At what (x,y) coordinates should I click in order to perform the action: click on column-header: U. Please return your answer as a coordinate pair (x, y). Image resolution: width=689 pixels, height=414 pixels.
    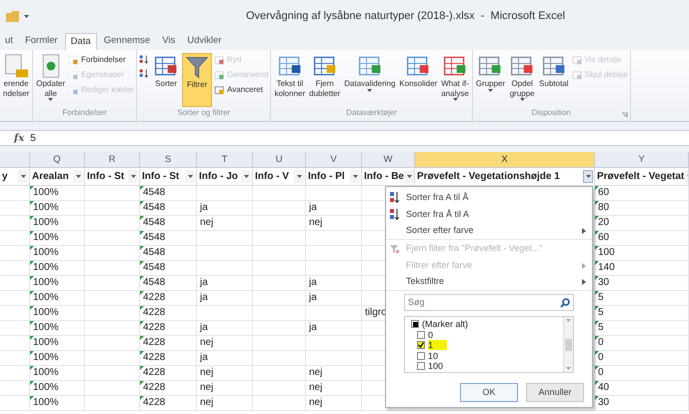
    Looking at the image, I should click on (279, 160).